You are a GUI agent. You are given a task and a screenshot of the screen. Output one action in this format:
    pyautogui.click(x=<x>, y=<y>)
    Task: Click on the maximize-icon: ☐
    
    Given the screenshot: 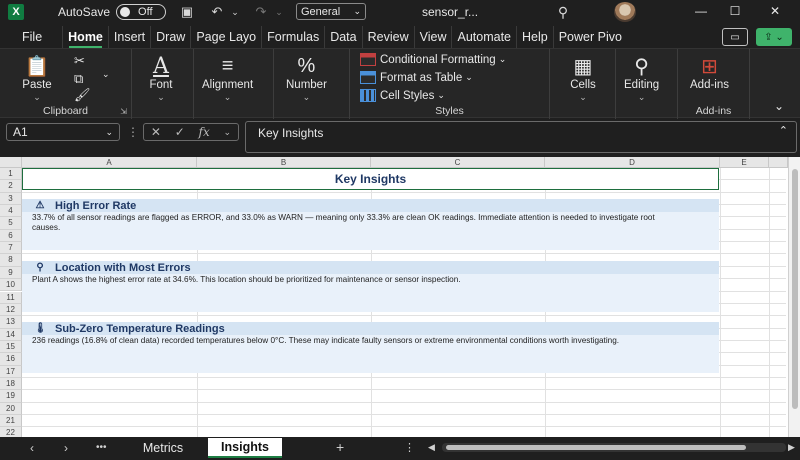 What is the action you would take?
    pyautogui.click(x=735, y=11)
    